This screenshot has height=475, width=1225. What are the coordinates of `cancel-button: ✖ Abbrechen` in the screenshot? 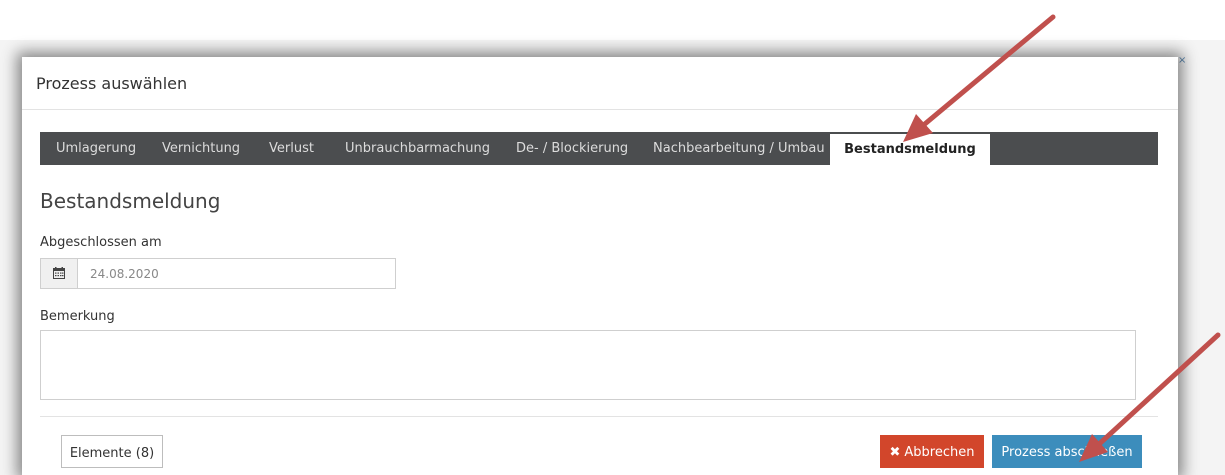 It's located at (932, 451).